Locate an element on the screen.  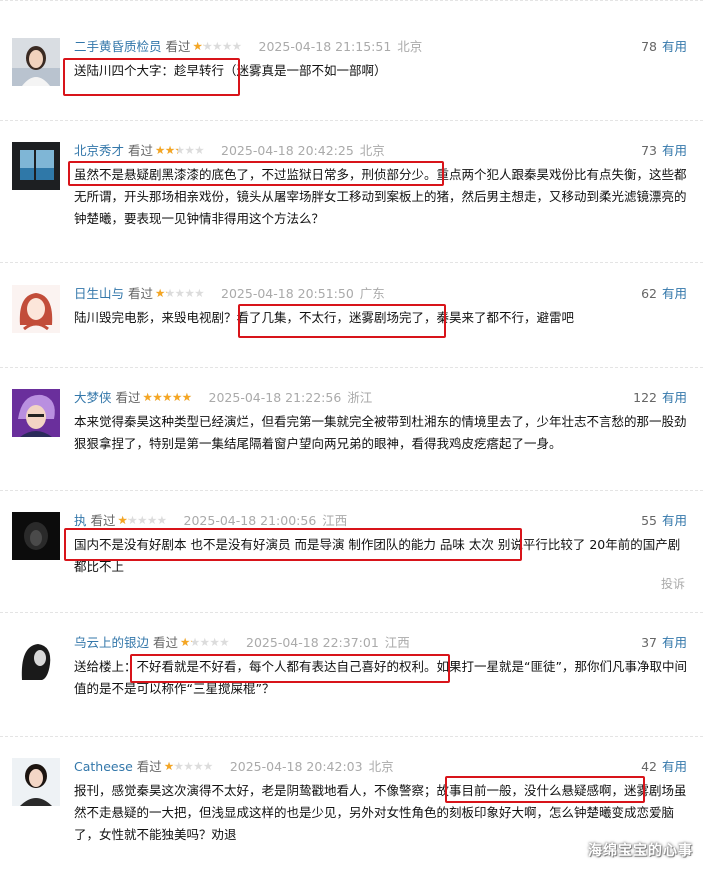
vote-area: 55 有用 is located at coordinates (664, 521).